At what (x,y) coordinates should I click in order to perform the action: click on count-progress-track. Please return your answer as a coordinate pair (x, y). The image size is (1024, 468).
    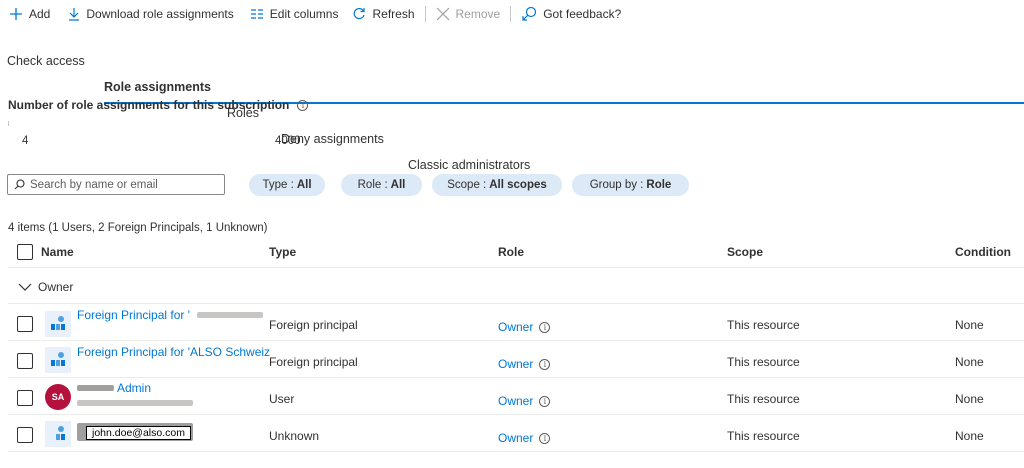
    Looking at the image, I should click on (8, 123).